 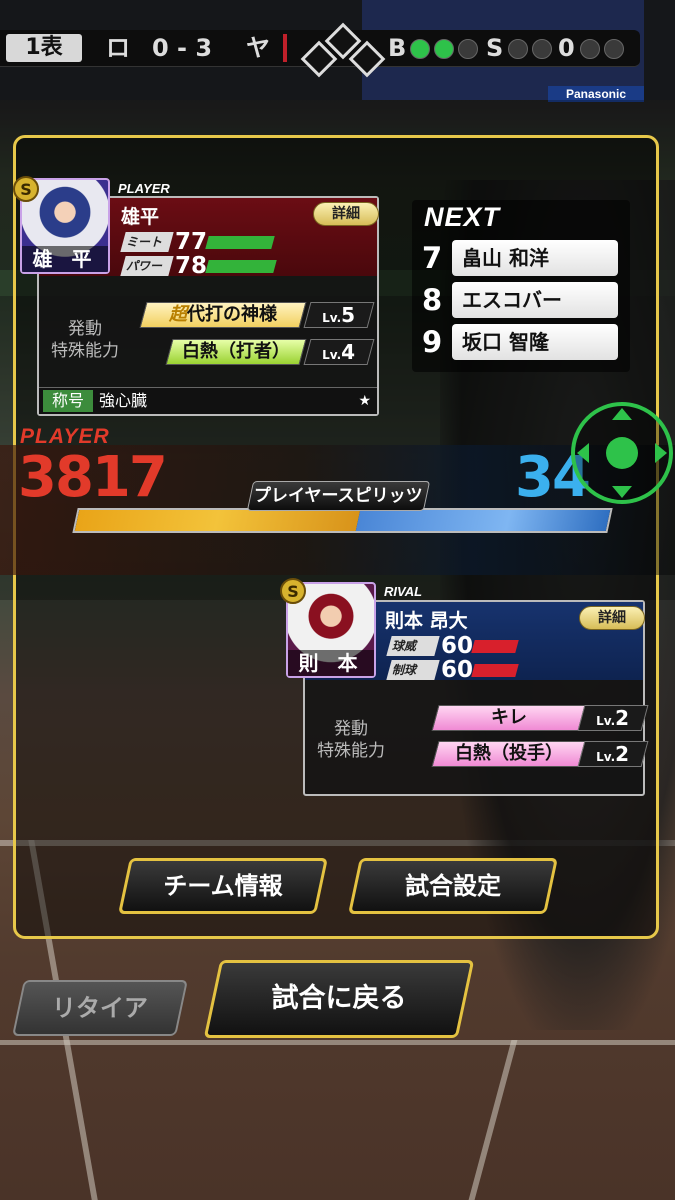 What do you see at coordinates (258, 48) in the screenshot?
I see `home-team: ヤ` at bounding box center [258, 48].